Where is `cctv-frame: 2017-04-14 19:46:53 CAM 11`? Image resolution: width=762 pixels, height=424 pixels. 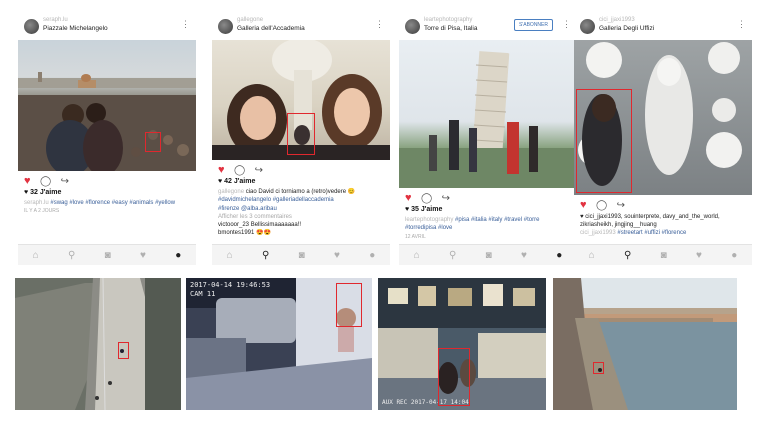 cctv-frame: 2017-04-14 19:46:53 CAM 11 is located at coordinates (279, 344).